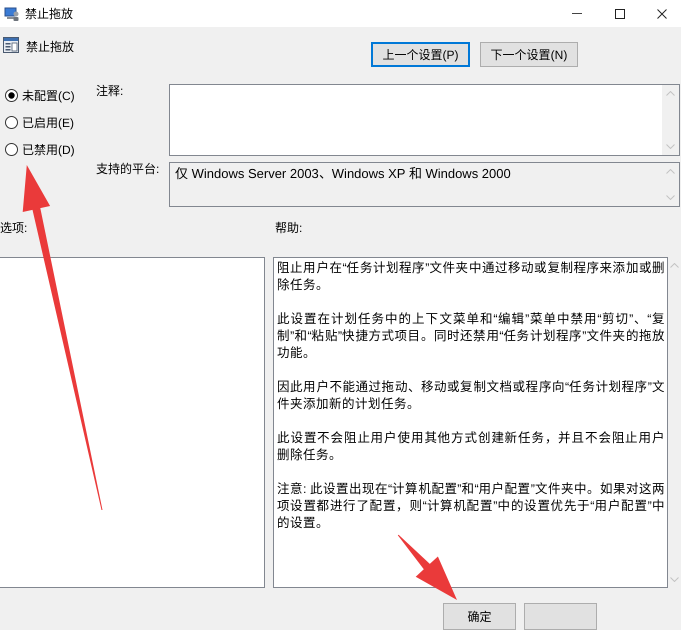 The height and width of the screenshot is (630, 681). Describe the element at coordinates (48, 95) in the screenshot. I see `radio-label: 未配置(C)` at that location.